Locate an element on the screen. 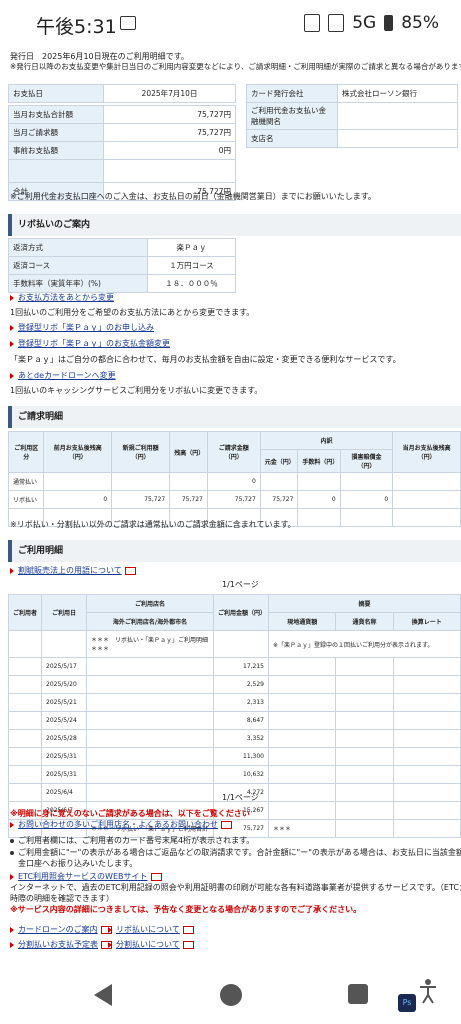 The width and height of the screenshot is (461, 1024). table-row: ご利用代金お支払い金融機関名 is located at coordinates (352, 116).